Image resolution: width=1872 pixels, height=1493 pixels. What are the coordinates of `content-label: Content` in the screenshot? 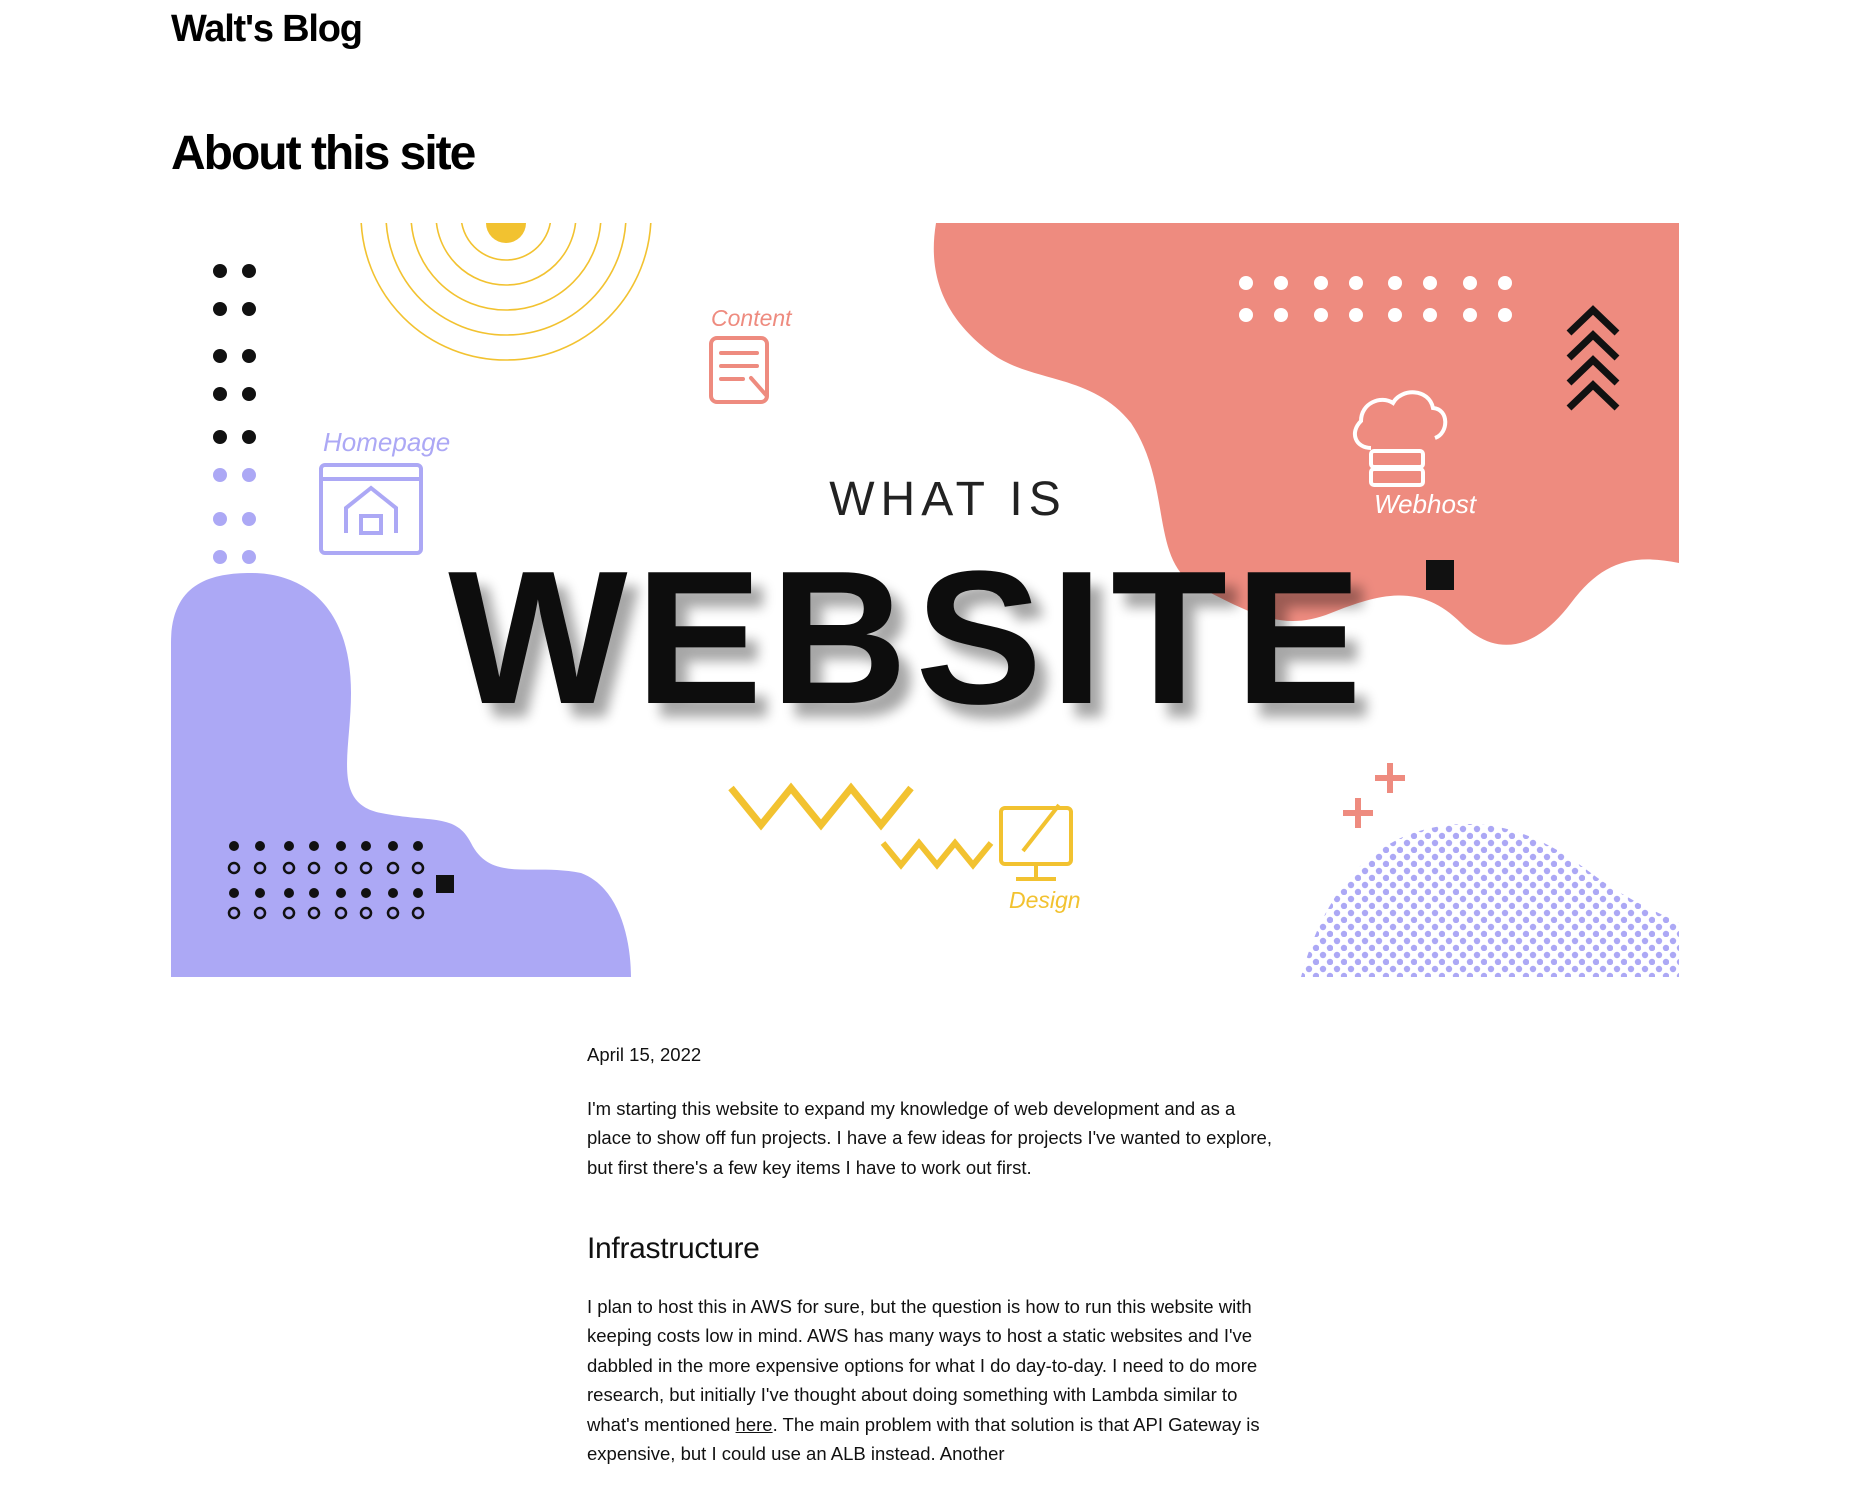 It's located at (752, 318).